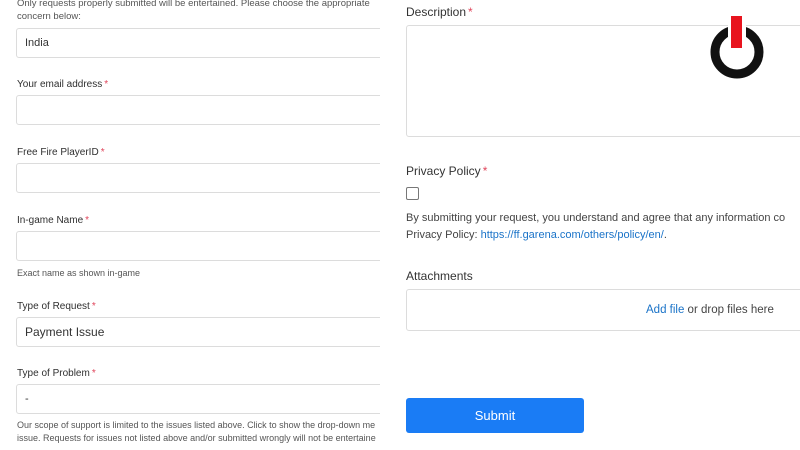  What do you see at coordinates (198, 246) in the screenshot?
I see `ingame-name-field` at bounding box center [198, 246].